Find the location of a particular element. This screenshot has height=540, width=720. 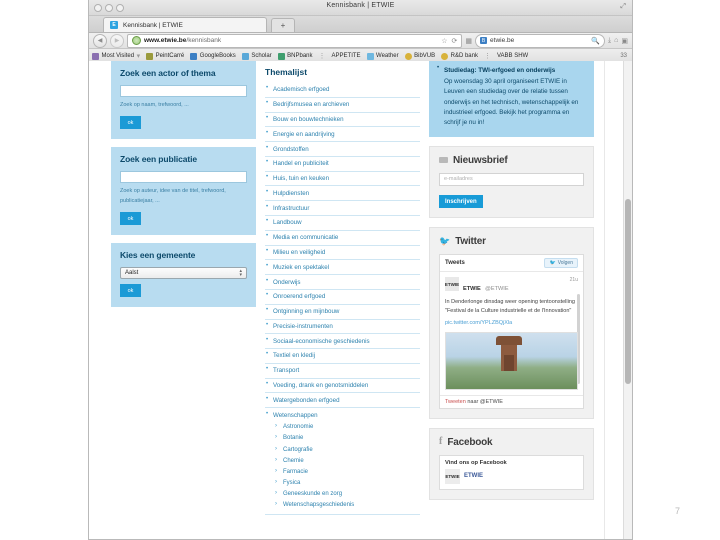

list-item: Wetenschapsgeschiedenis is located at coordinates (346, 505).